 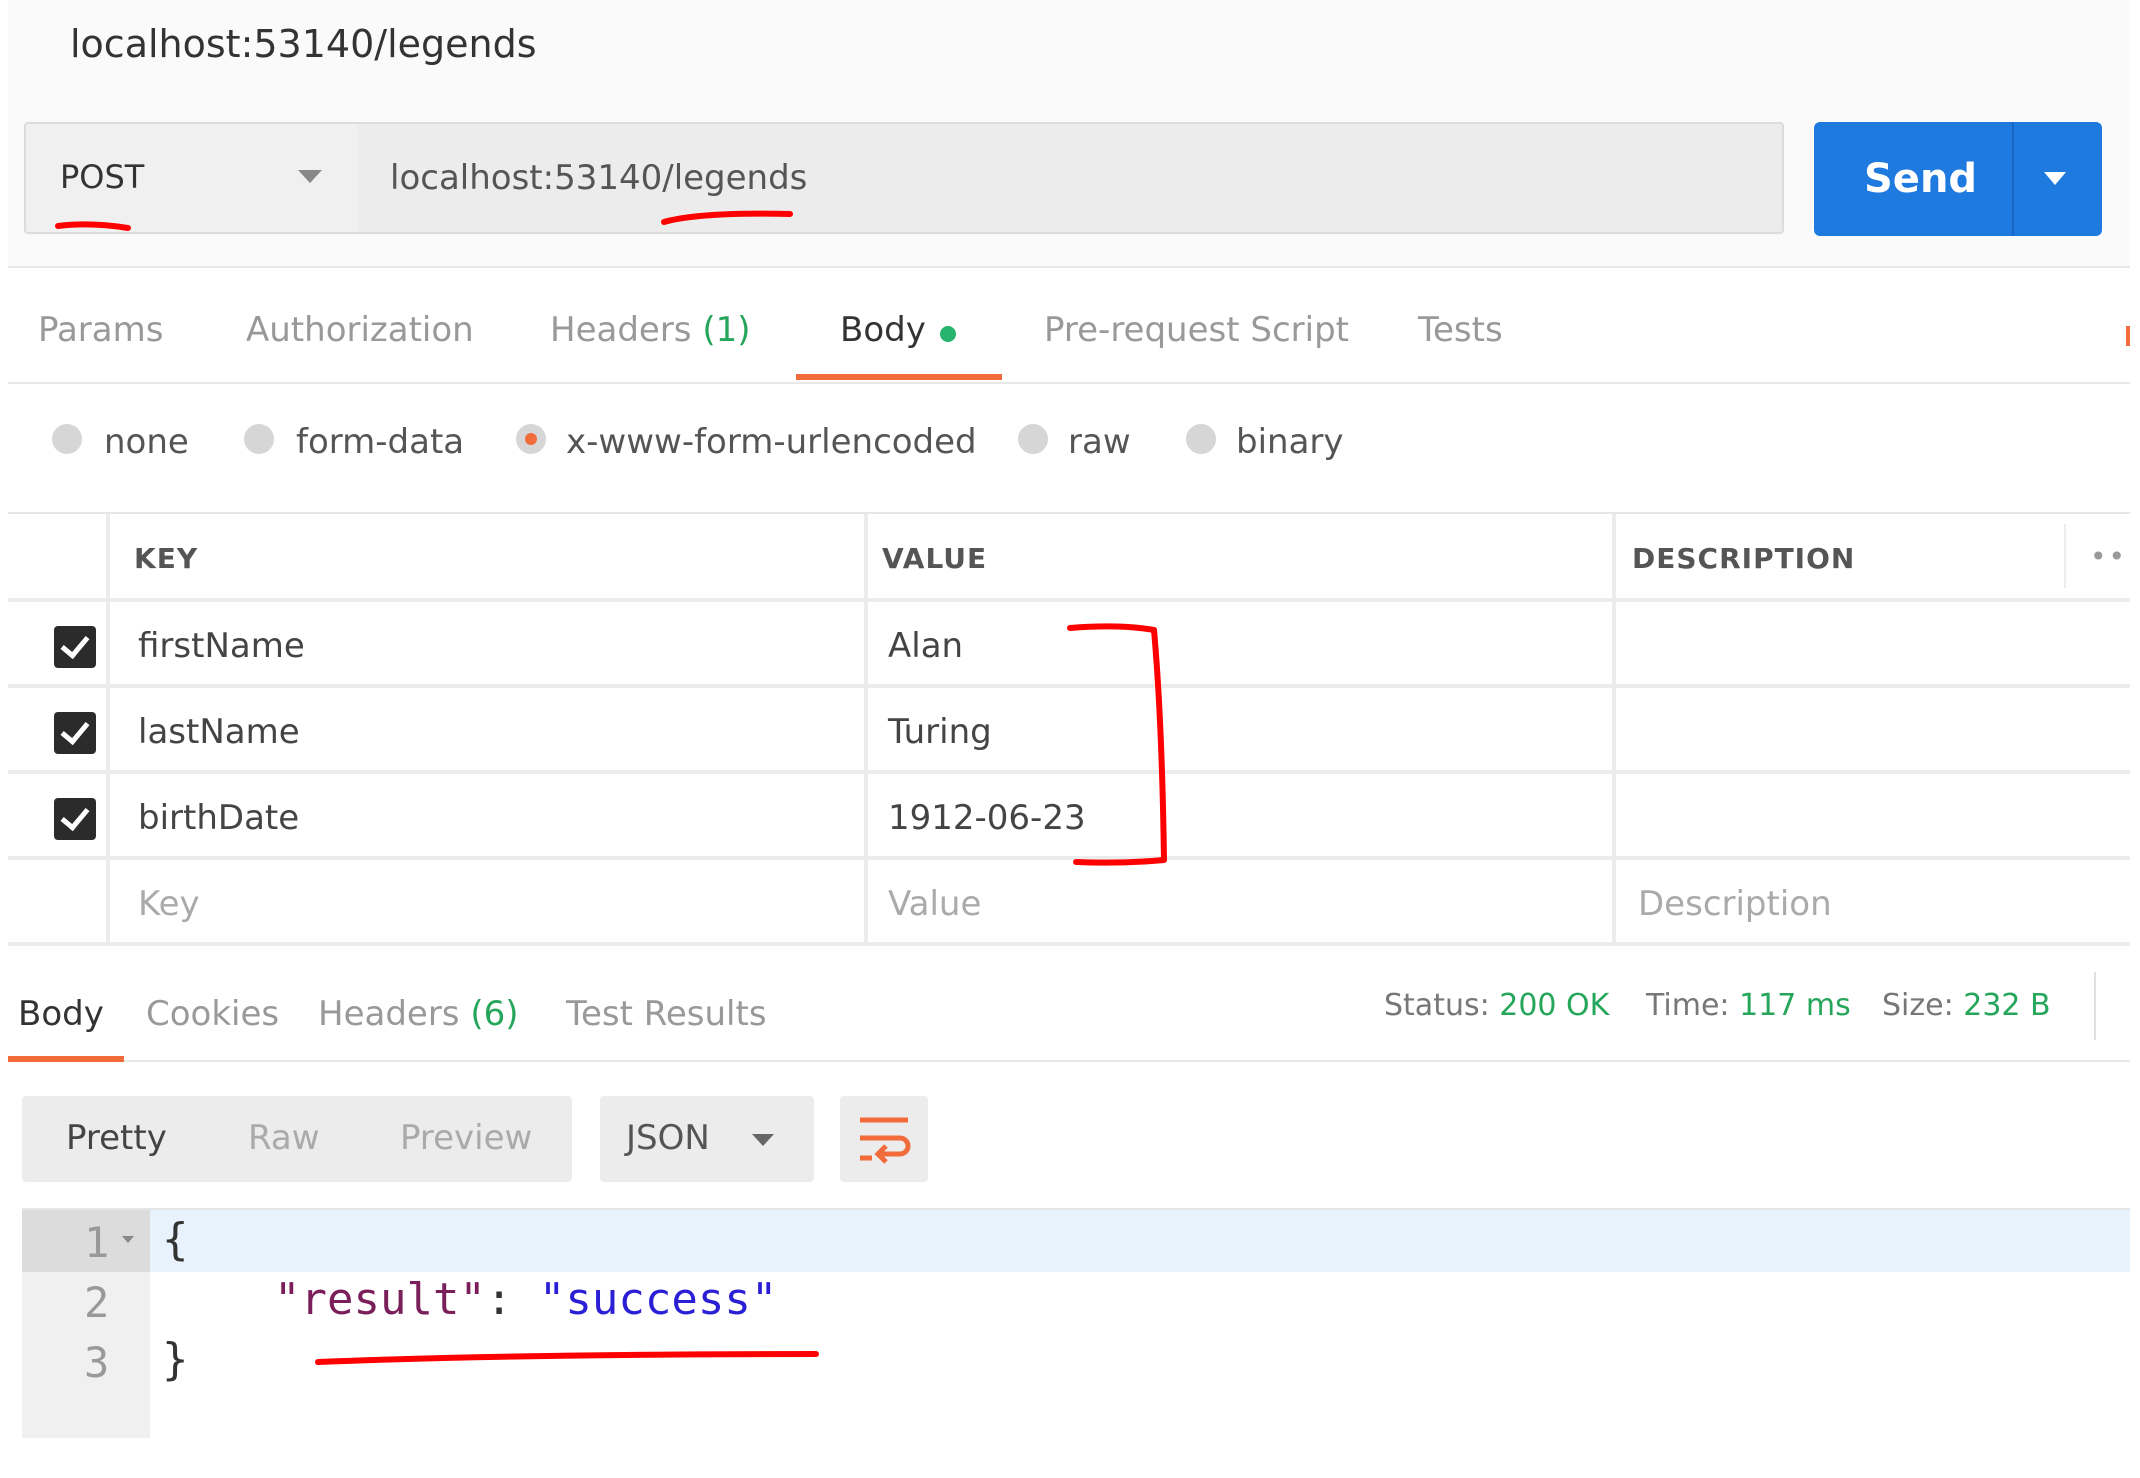 What do you see at coordinates (2128, 336) in the screenshot?
I see `overflow-indicator` at bounding box center [2128, 336].